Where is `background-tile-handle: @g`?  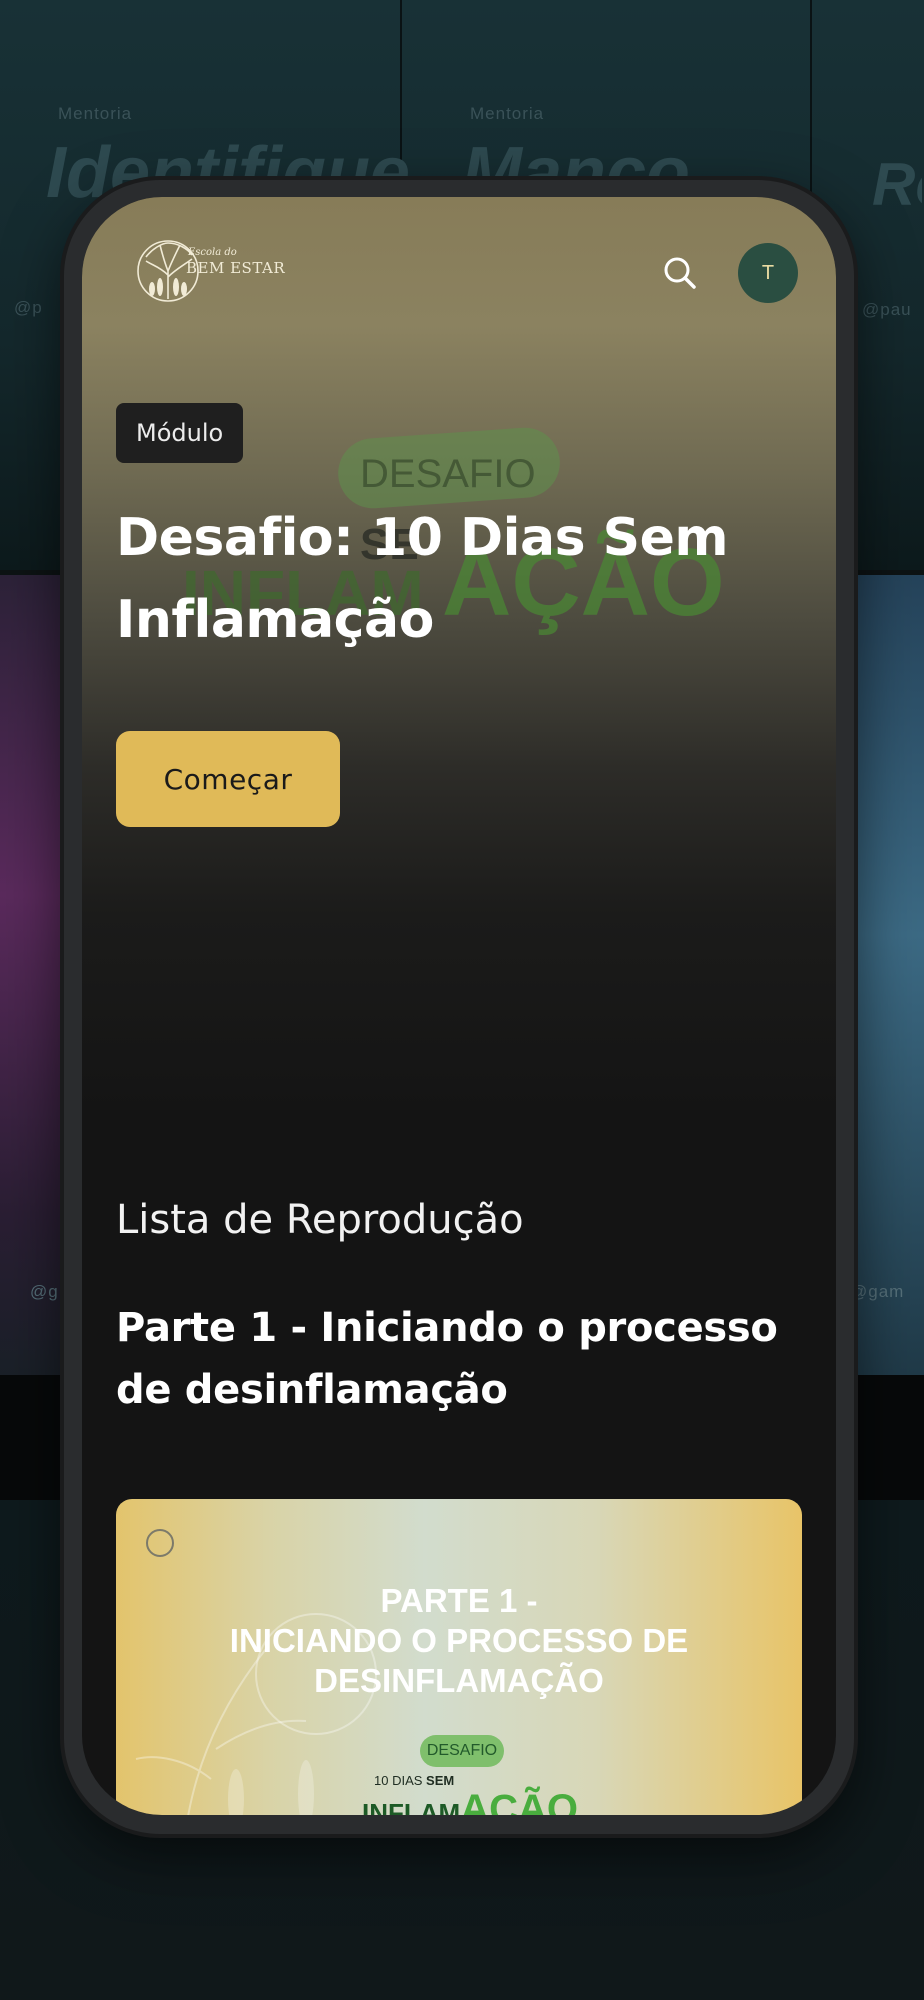
background-tile-handle: @g is located at coordinates (44, 1291).